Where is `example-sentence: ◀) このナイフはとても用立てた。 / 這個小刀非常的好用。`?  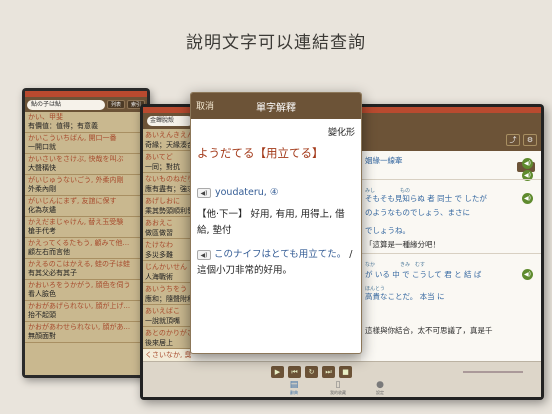 example-sentence: ◀) このナイフはとても用立てた。 / 這個小刀非常的好用。 is located at coordinates (277, 263).